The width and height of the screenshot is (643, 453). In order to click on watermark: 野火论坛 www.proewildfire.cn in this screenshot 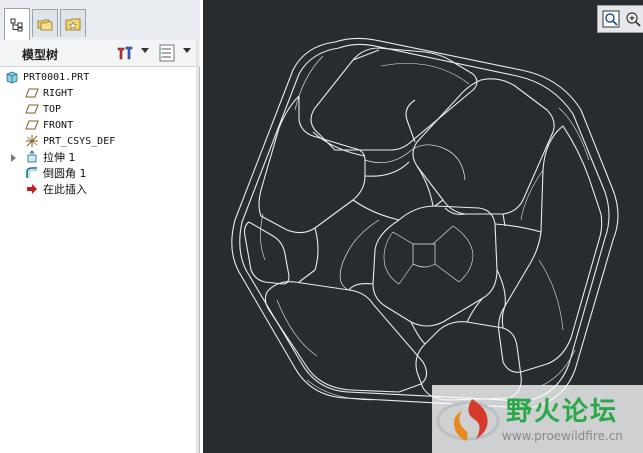, I will do `click(537, 419)`.